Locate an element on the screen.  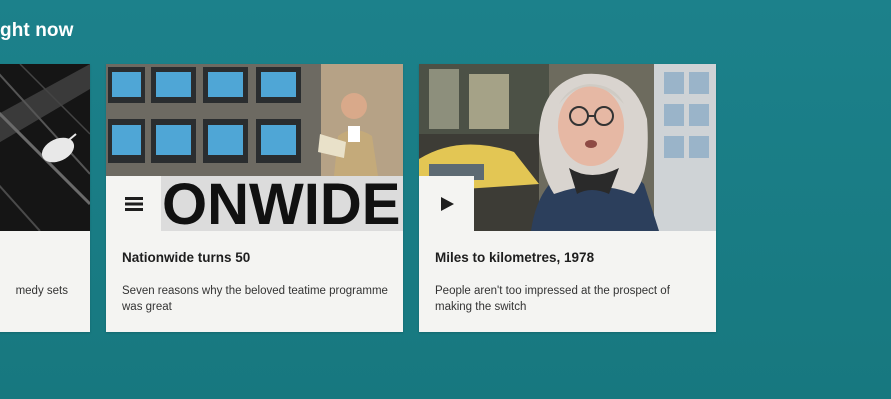
article-type-badge is located at coordinates (133, 203).